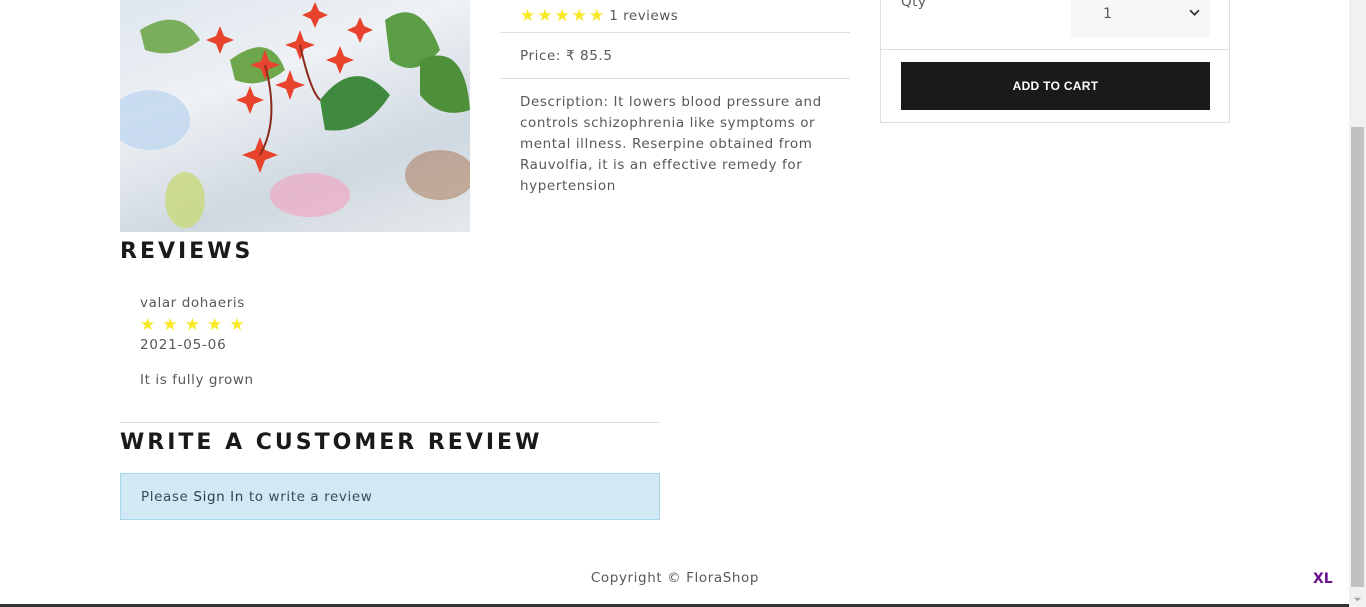 The height and width of the screenshot is (607, 1366). Describe the element at coordinates (1323, 579) in the screenshot. I see `breakpoint-badge: XL` at that location.